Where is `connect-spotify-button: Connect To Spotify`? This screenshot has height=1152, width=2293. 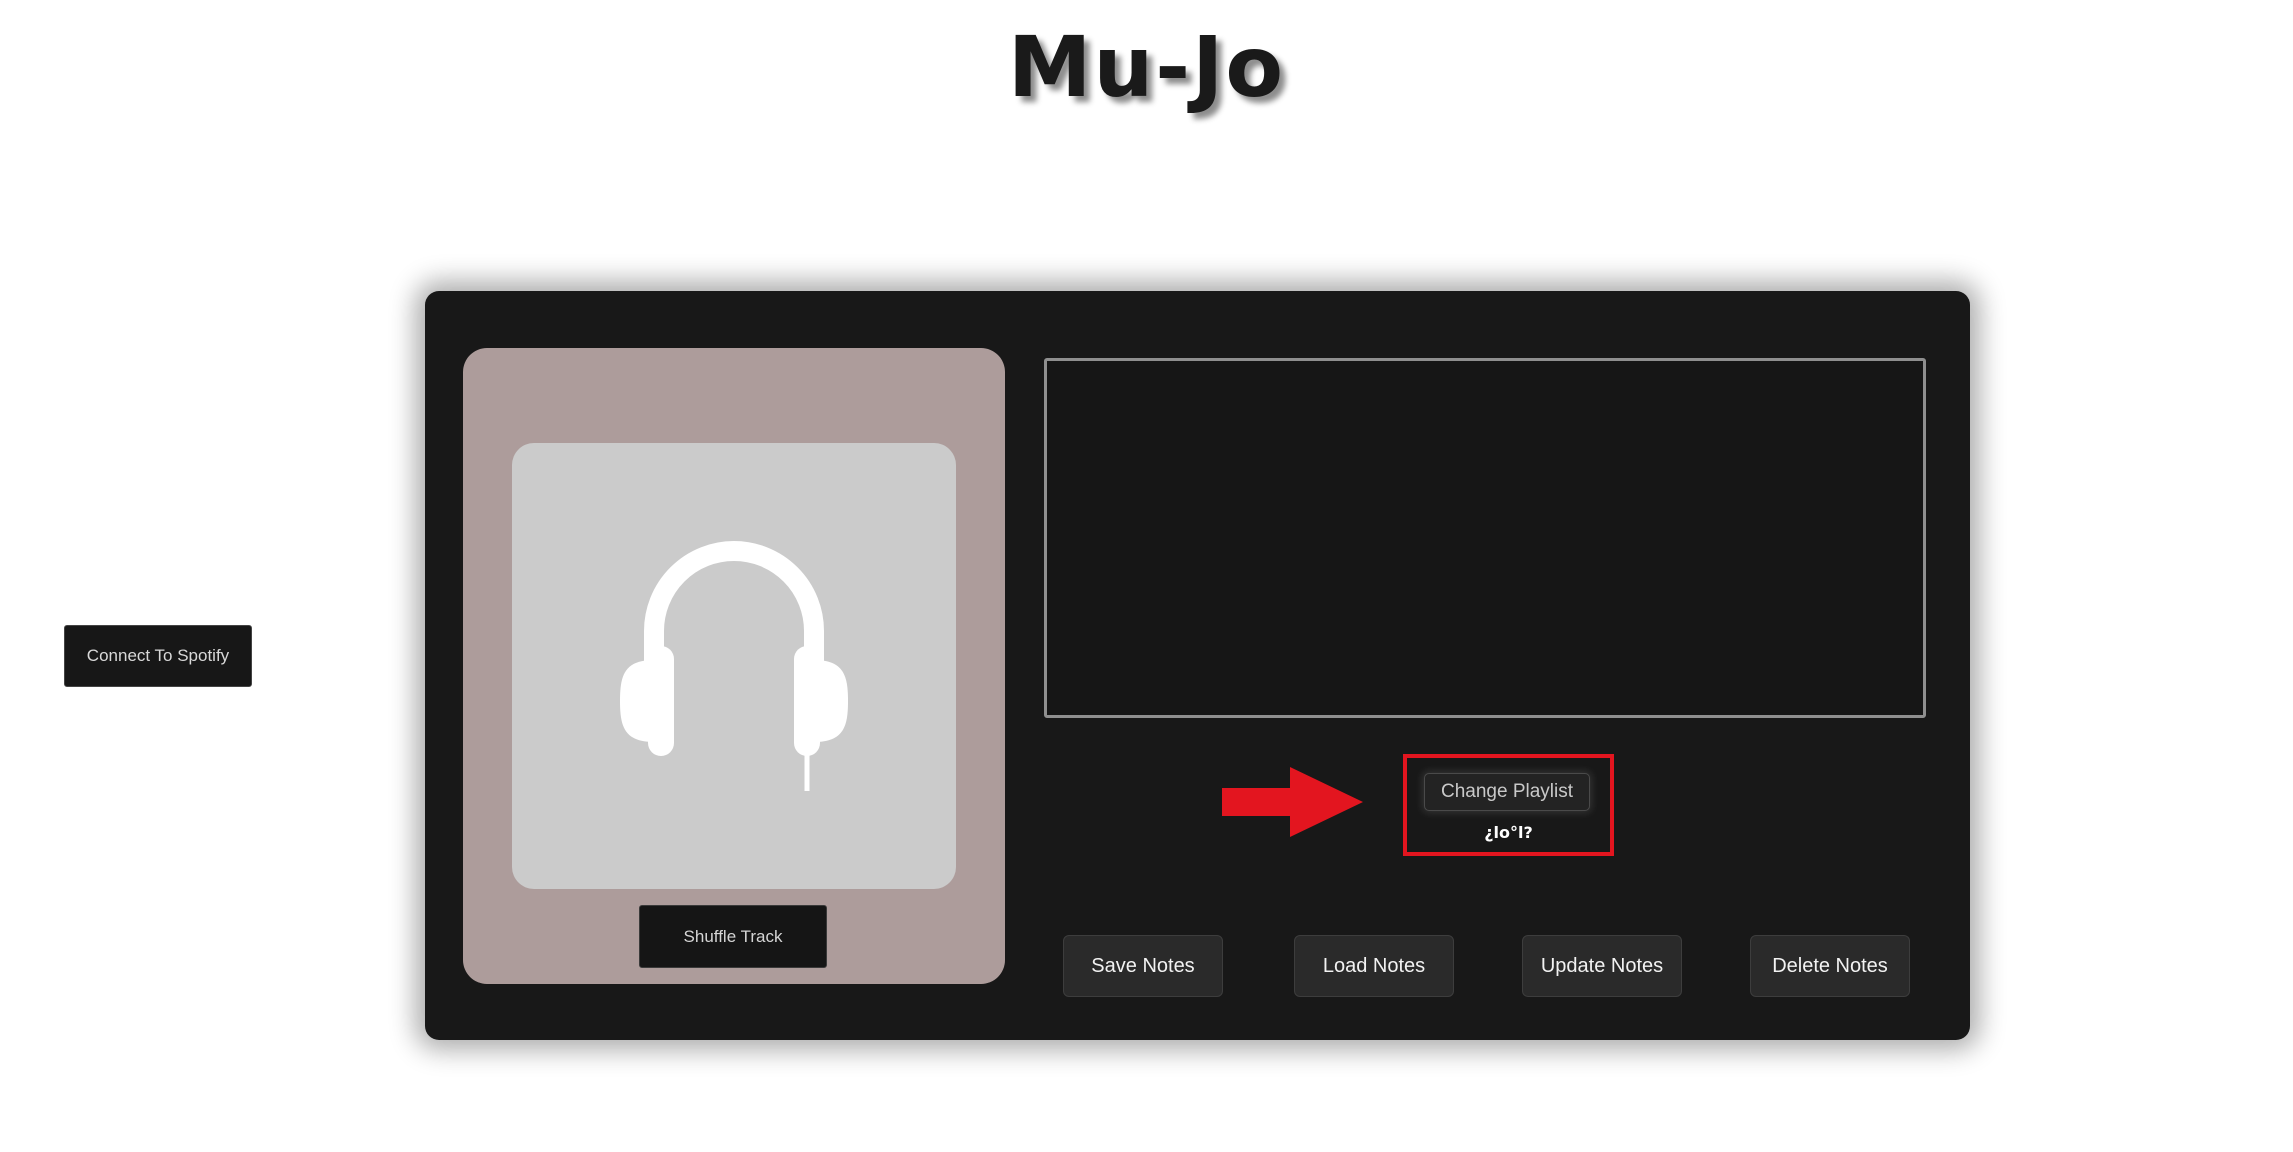 connect-spotify-button: Connect To Spotify is located at coordinates (158, 656).